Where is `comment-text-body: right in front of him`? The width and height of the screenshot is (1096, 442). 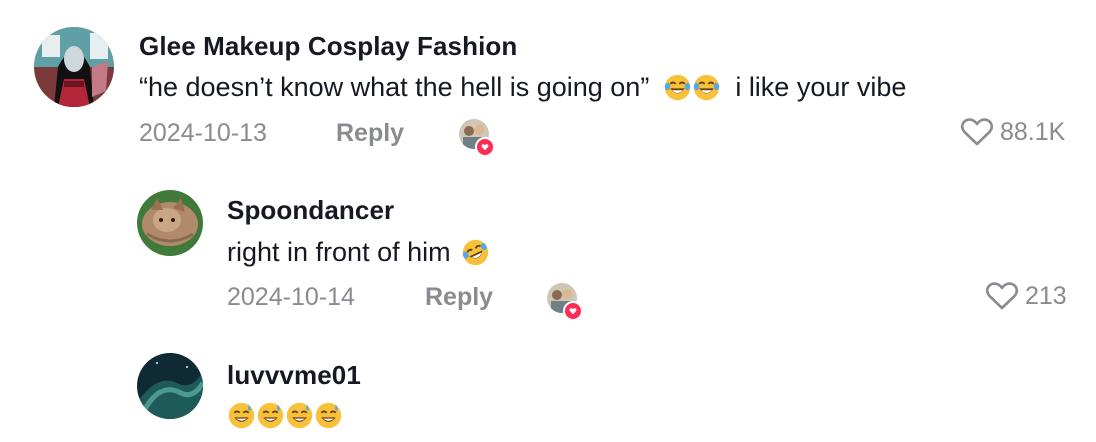 comment-text-body: right in front of him is located at coordinates (339, 252).